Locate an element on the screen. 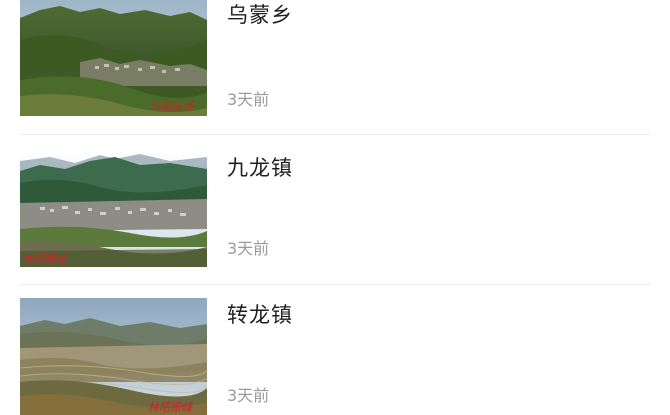 The width and height of the screenshot is (670, 415). item-title: 乌蒙乡 is located at coordinates (260, 15).